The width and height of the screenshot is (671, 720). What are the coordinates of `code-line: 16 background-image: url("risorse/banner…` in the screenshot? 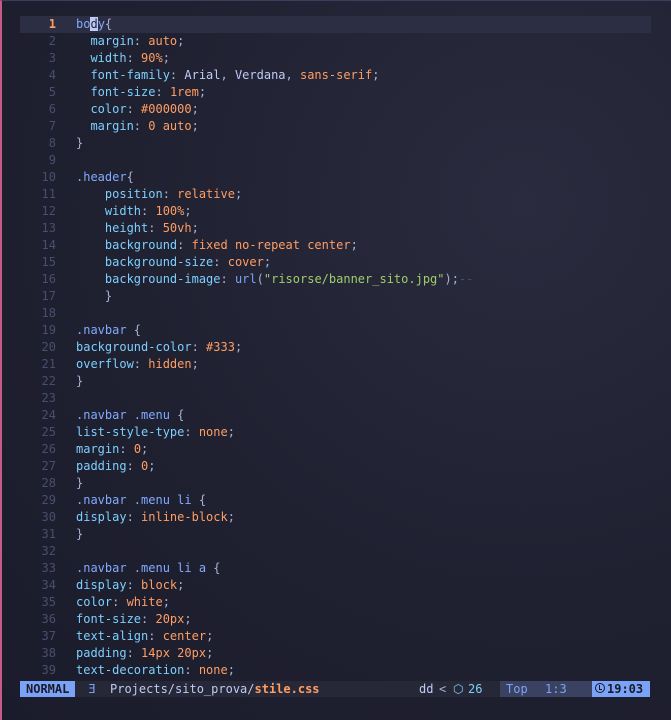 It's located at (335, 279).